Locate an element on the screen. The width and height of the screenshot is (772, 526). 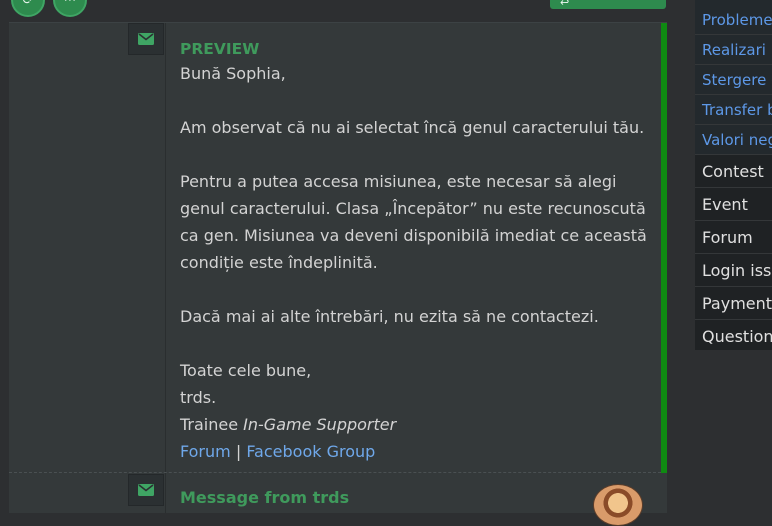
share-button: ⋯ is located at coordinates (70, 8).